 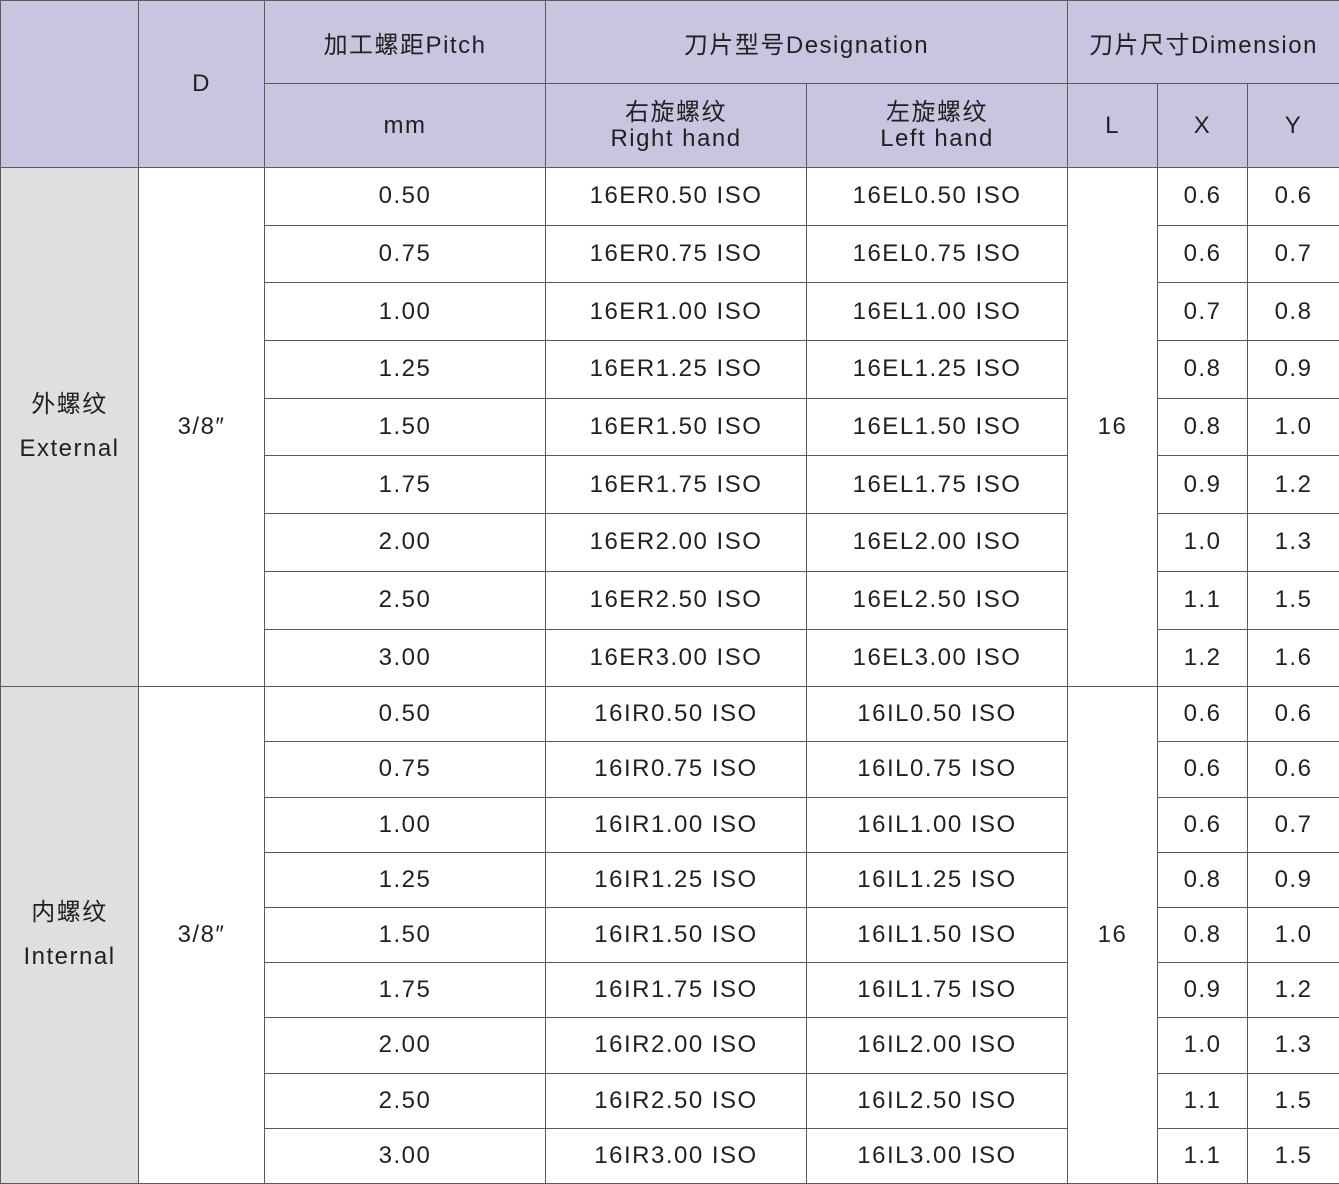 I want to click on group-label-cn: 内螺纹, so click(x=69, y=913).